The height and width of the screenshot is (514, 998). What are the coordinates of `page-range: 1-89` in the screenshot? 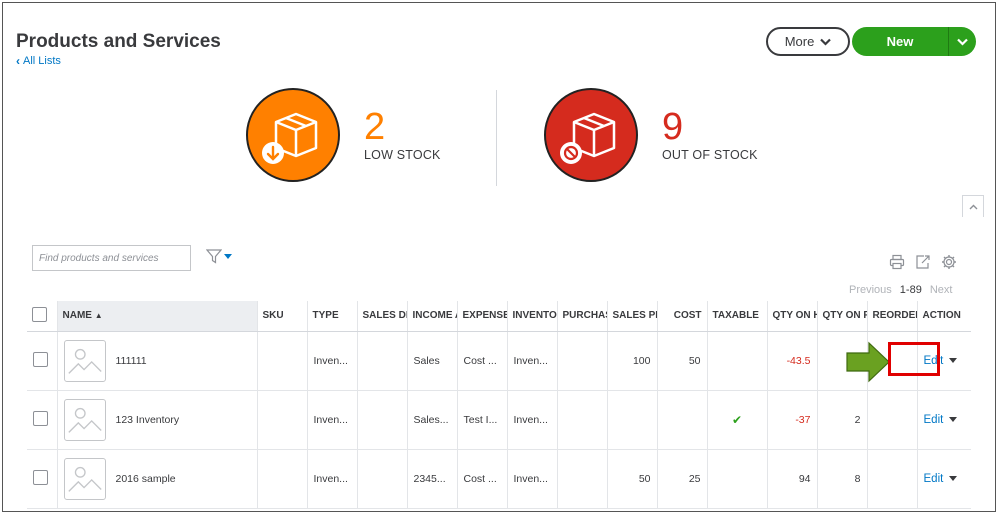 It's located at (910, 290).